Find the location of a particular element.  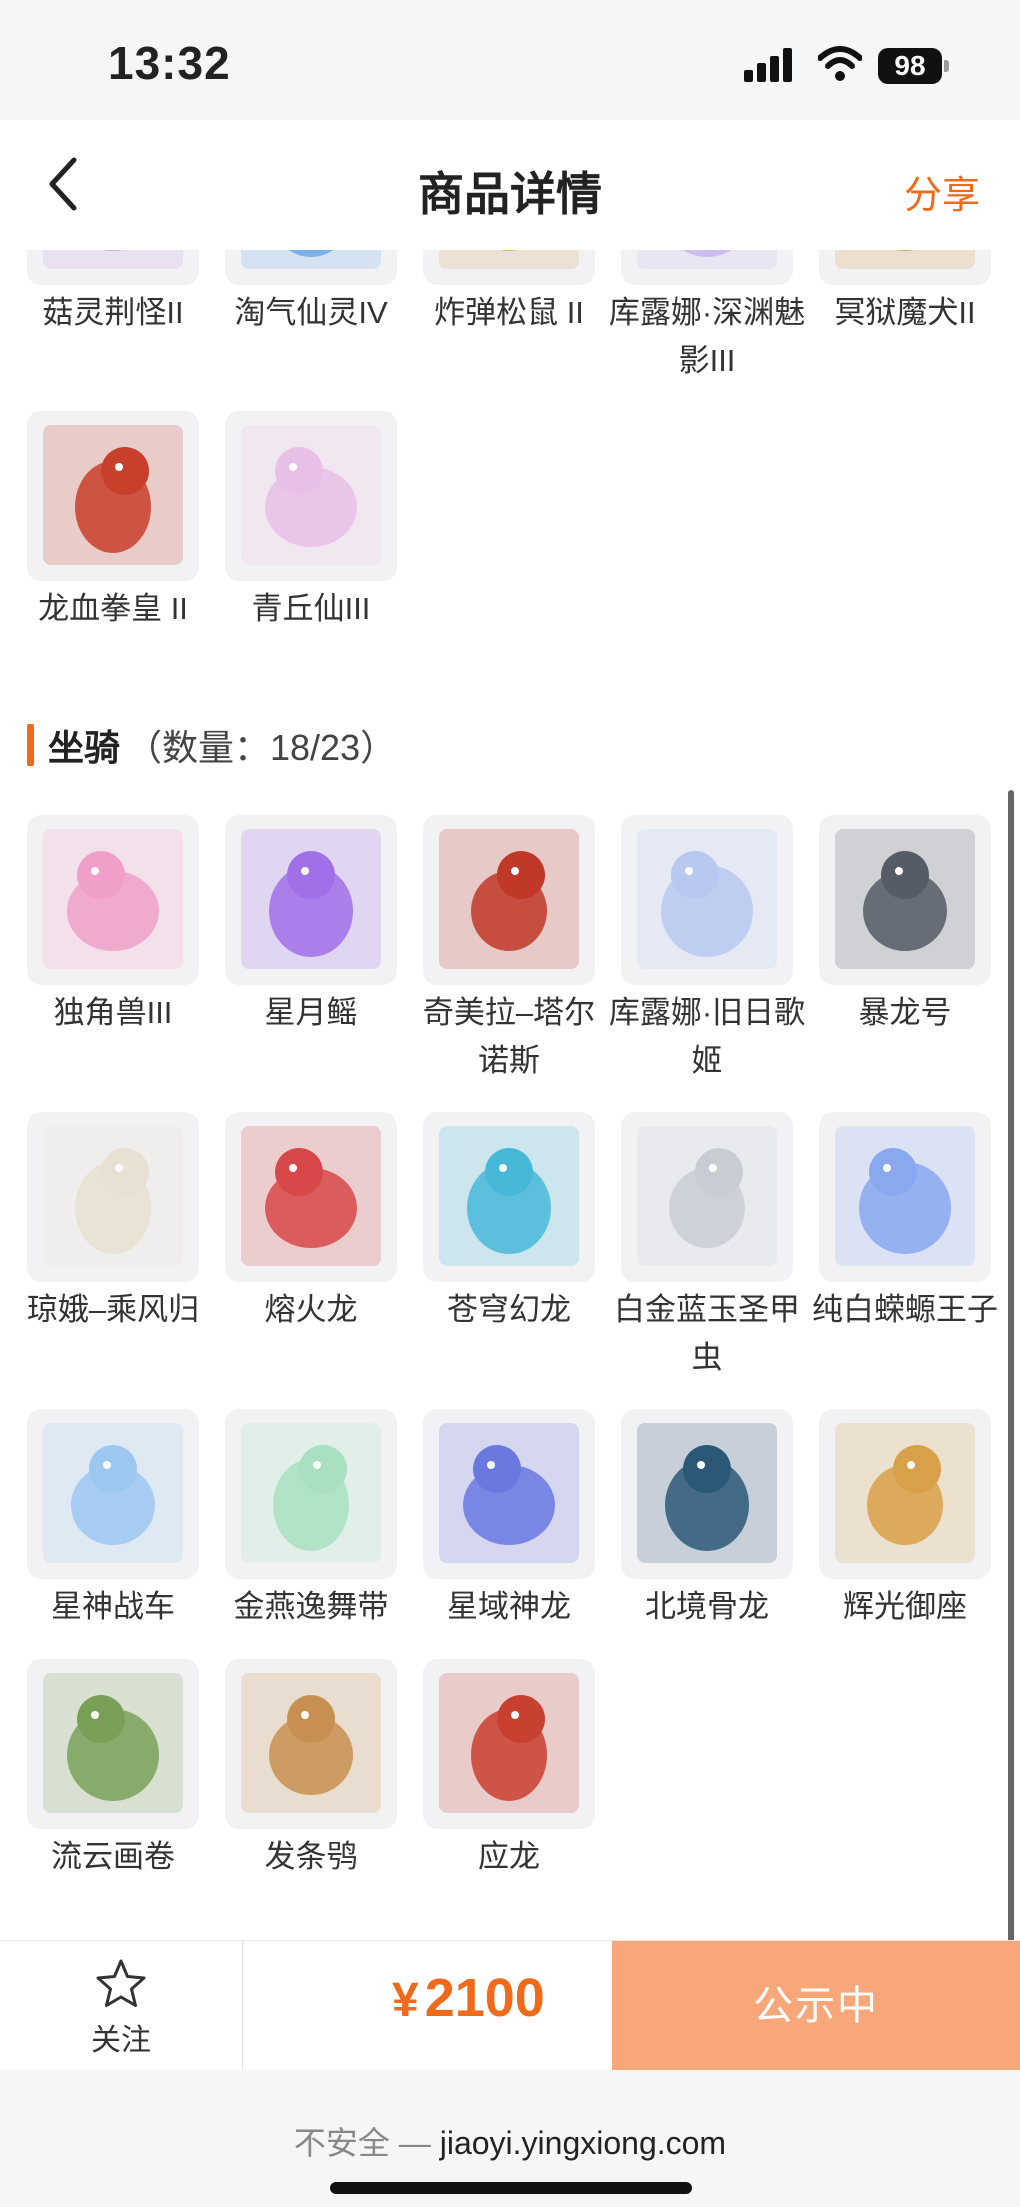

yinglong-icon is located at coordinates (509, 1744).